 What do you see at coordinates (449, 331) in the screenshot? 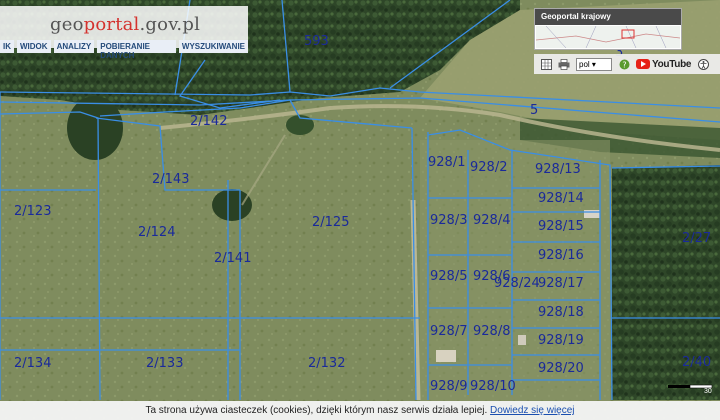
I see `parcel-label: 928/7` at bounding box center [449, 331].